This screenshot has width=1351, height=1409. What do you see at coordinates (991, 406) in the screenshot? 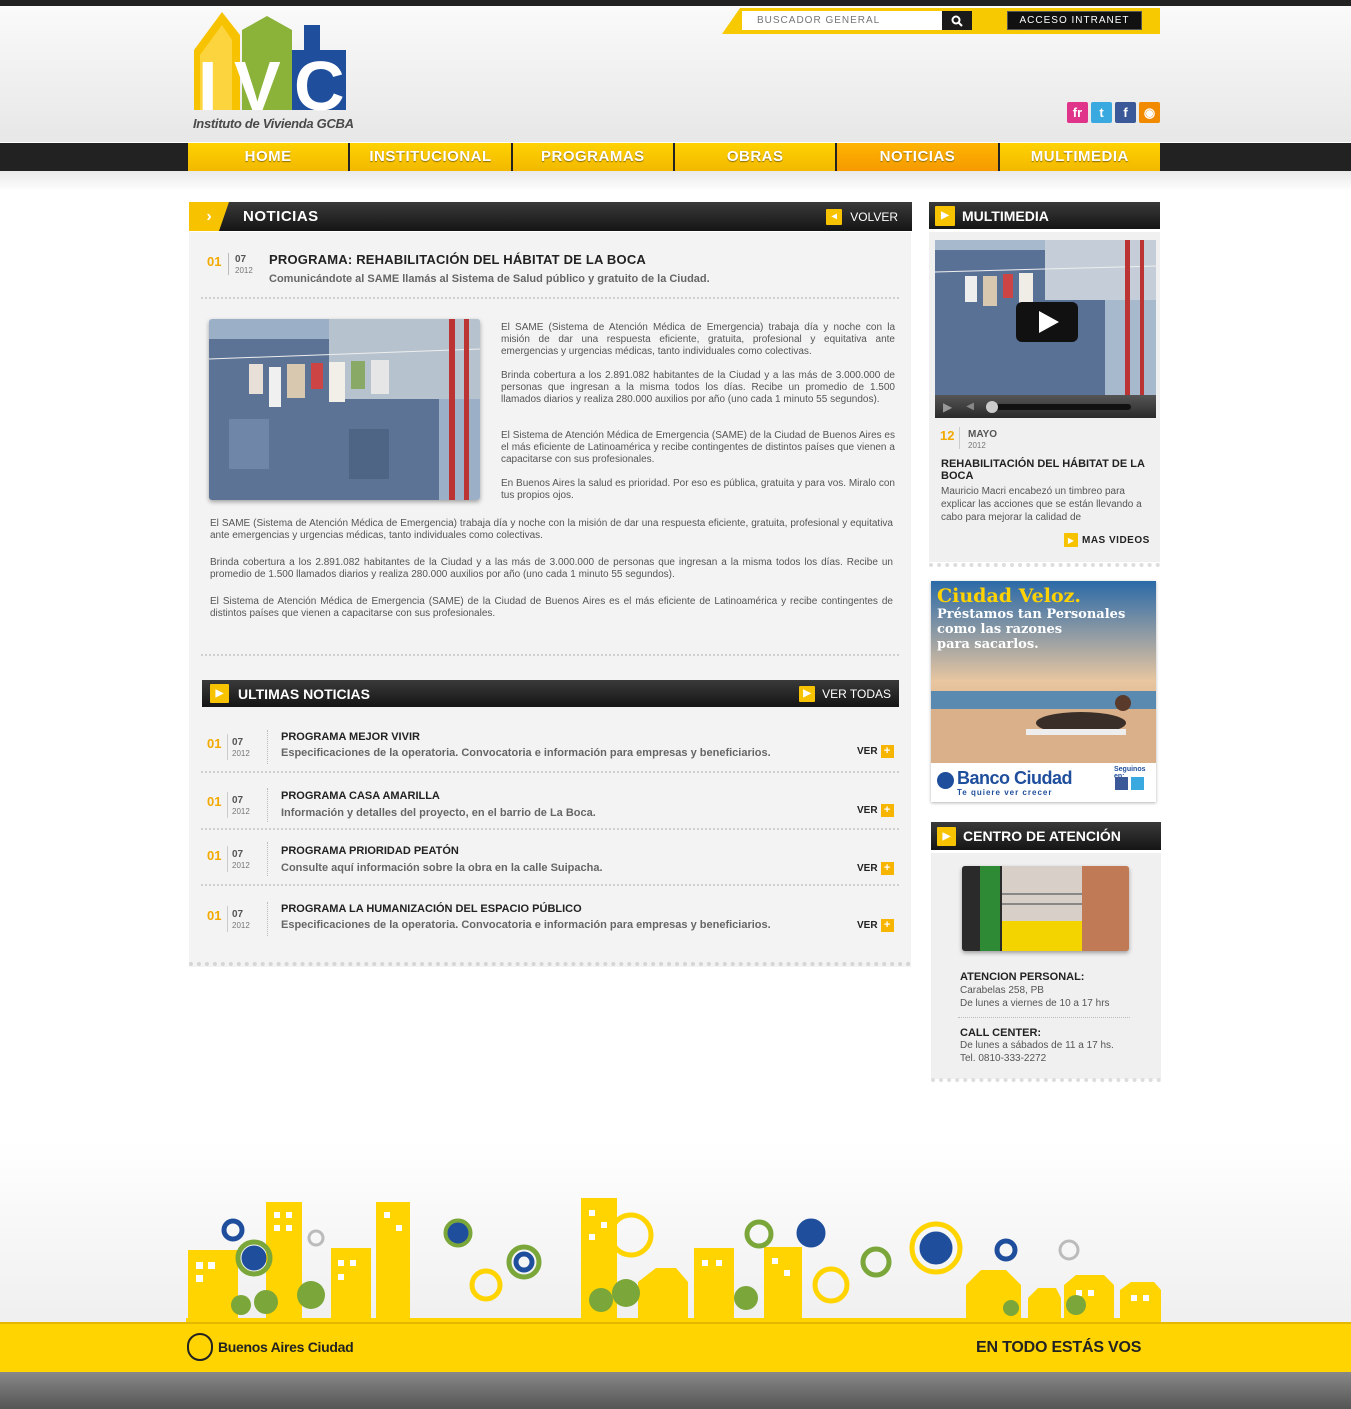
I see `progress-handle` at bounding box center [991, 406].